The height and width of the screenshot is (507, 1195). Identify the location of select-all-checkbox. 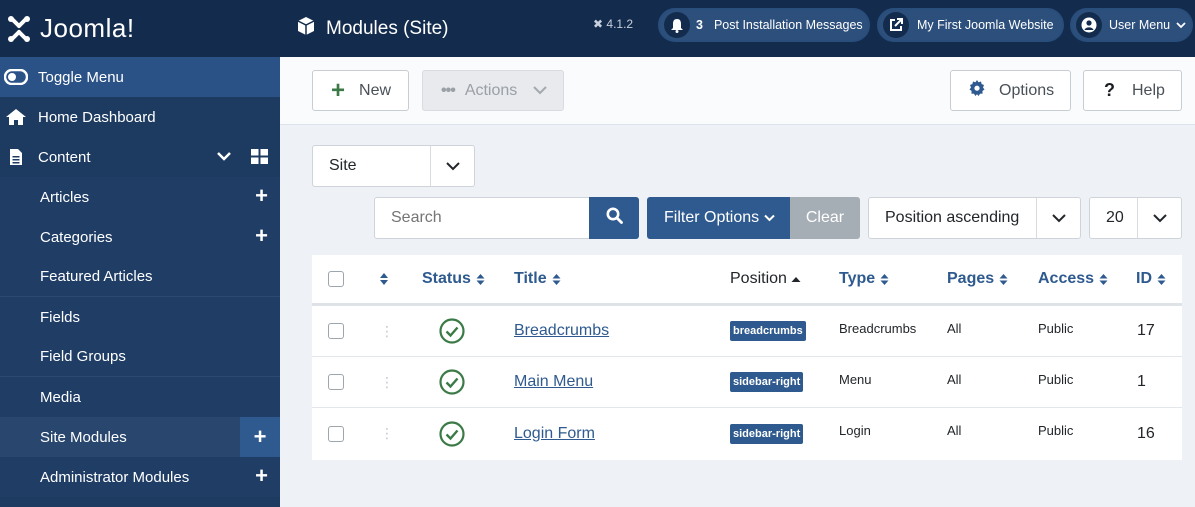
(336, 279).